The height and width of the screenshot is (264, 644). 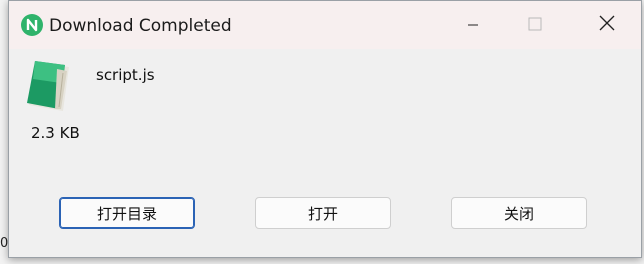 I want to click on n-logo-icon, so click(x=32, y=25).